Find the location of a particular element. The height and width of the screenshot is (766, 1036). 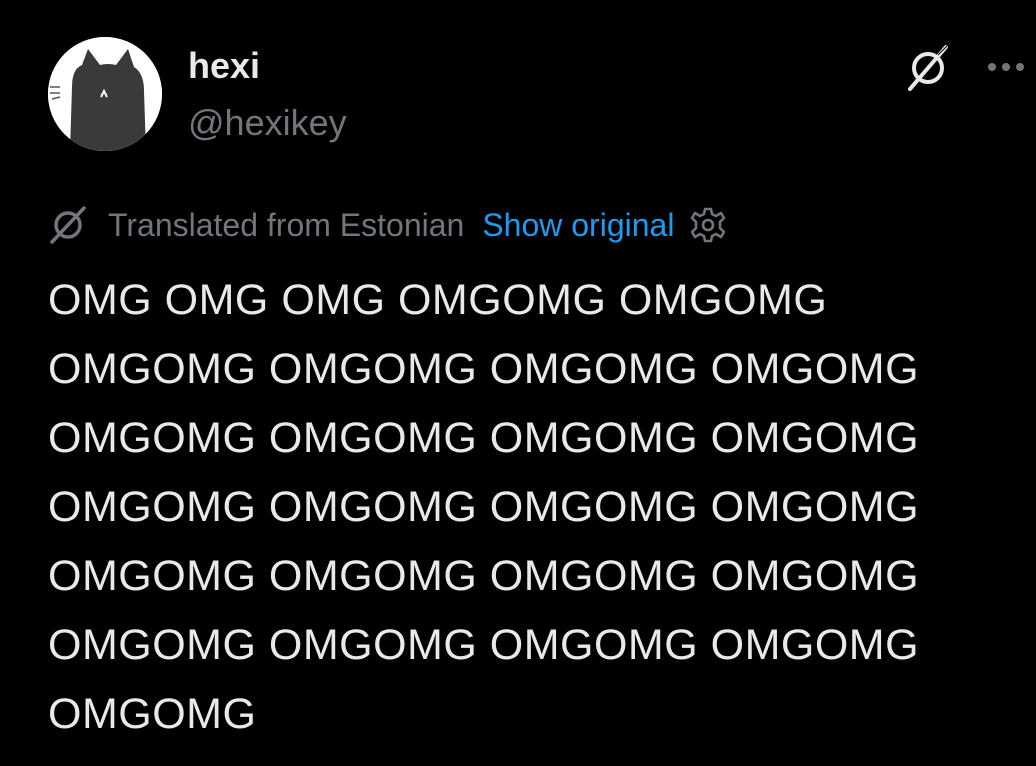

grok-button is located at coordinates (928, 68).